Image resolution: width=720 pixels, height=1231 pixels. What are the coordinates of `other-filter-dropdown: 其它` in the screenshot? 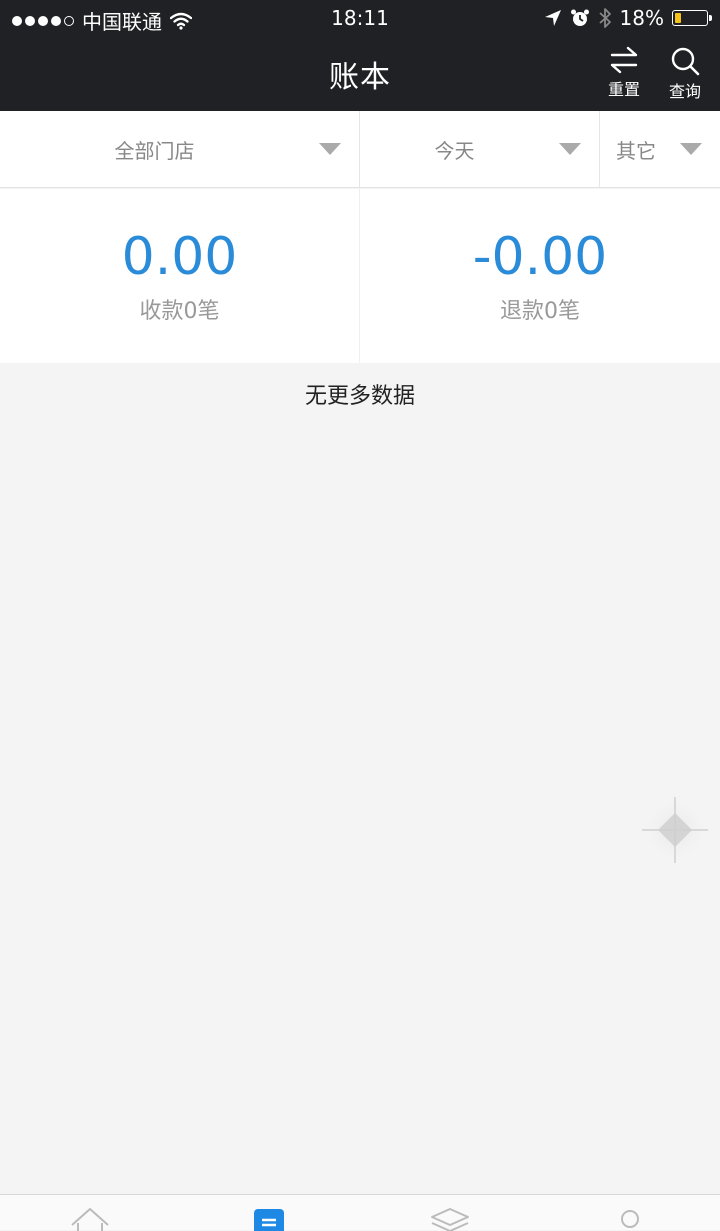 It's located at (660, 149).